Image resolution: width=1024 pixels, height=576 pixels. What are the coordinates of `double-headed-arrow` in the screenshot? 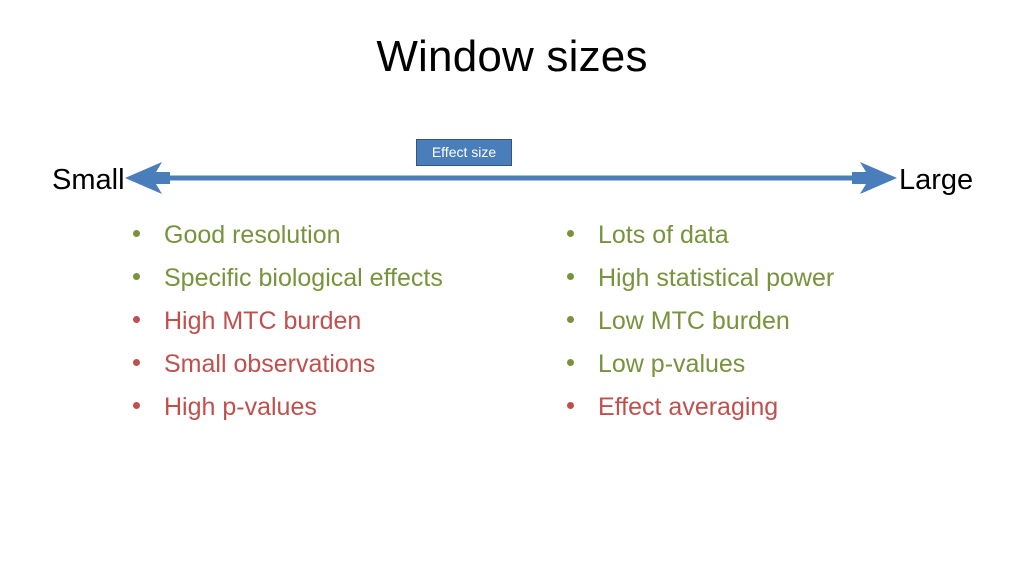 It's located at (511, 178).